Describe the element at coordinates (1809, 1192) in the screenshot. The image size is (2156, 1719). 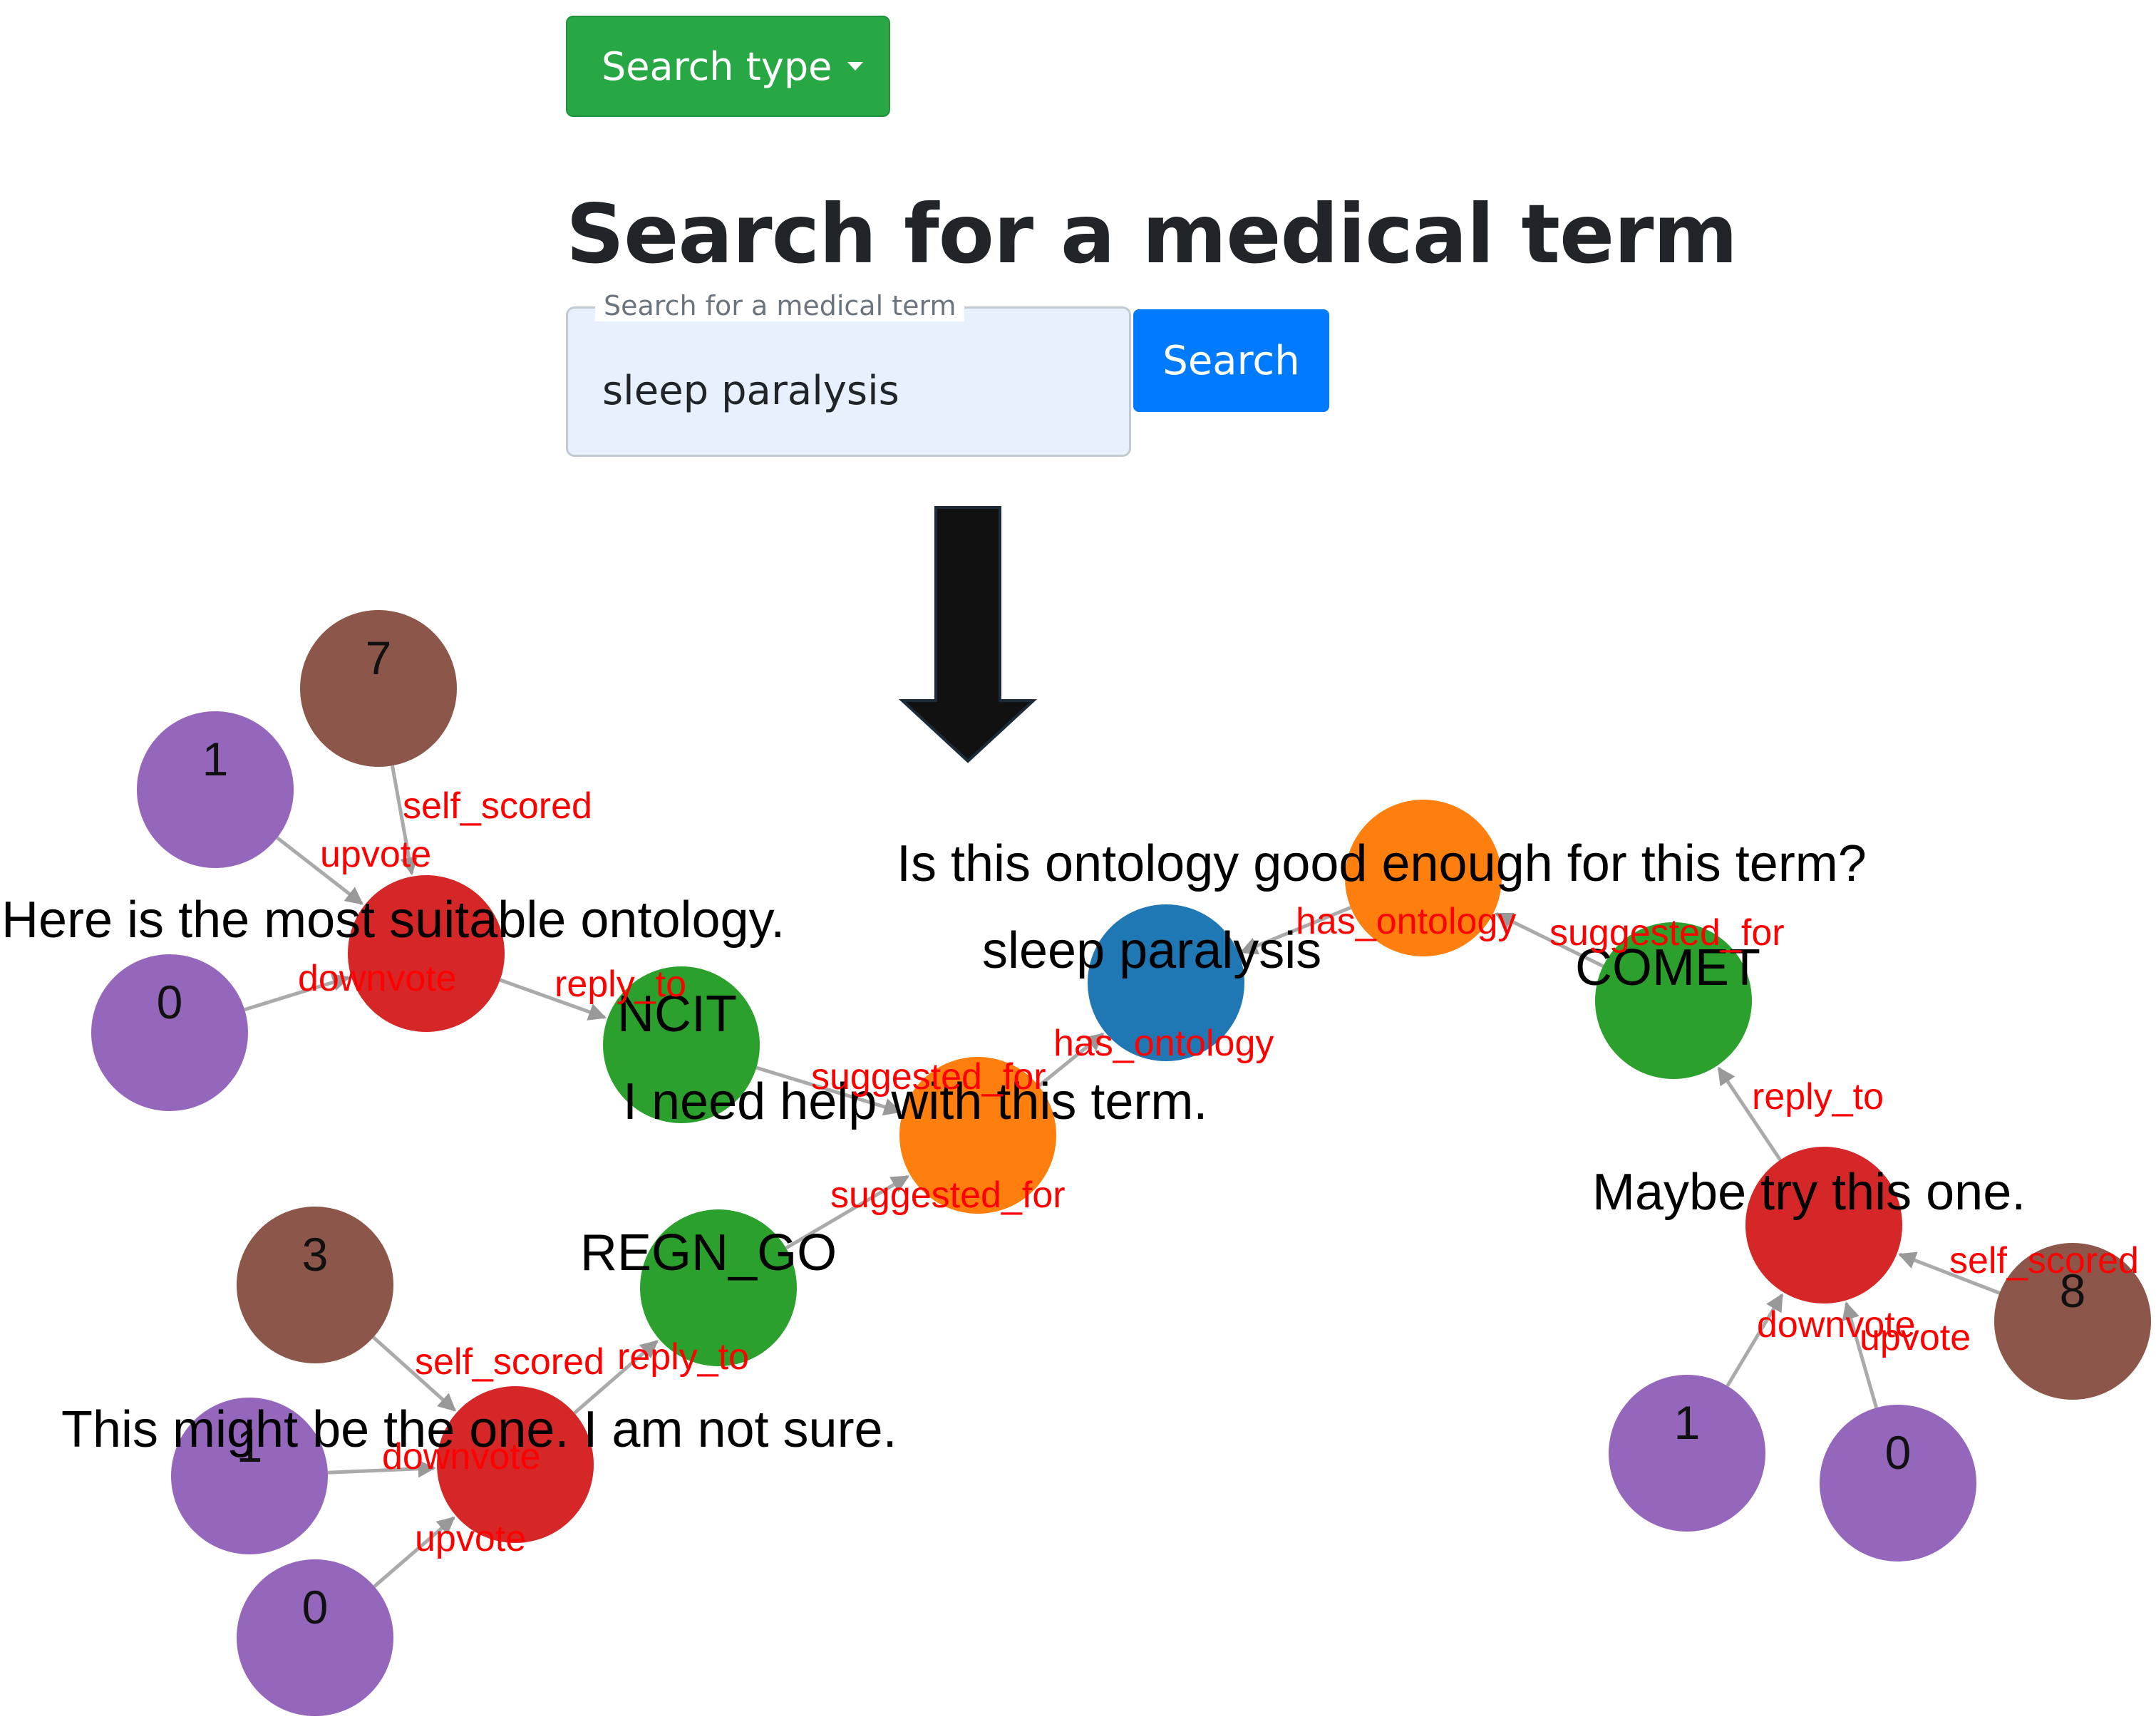
I see `node-label-comment-right: Maybe try this one.` at that location.